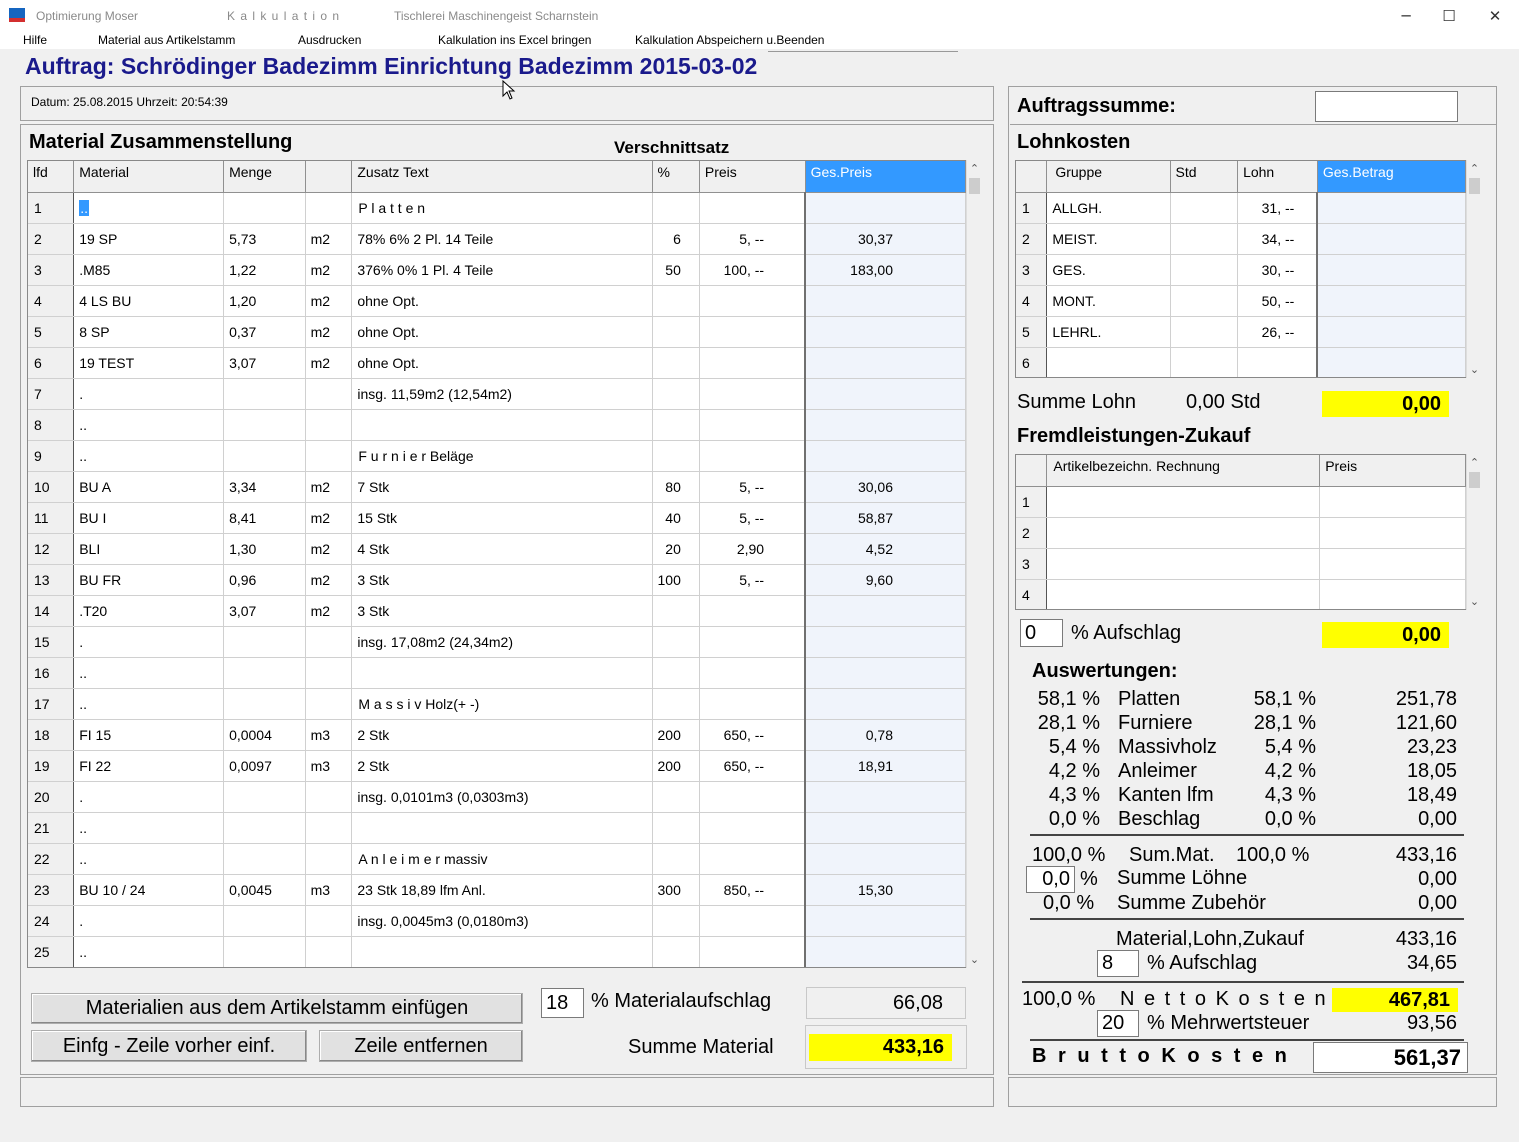  Describe the element at coordinates (502, 208) in the screenshot. I see `zusatz-text-cell: P l a t t e n` at that location.